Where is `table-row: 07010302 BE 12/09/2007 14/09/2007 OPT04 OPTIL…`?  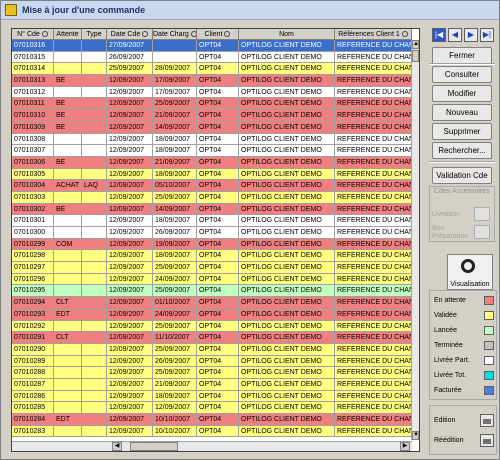
table-row: 07010302 BE 12/09/2007 14/09/2007 OPT04 OPTIL… is located at coordinates (212, 209).